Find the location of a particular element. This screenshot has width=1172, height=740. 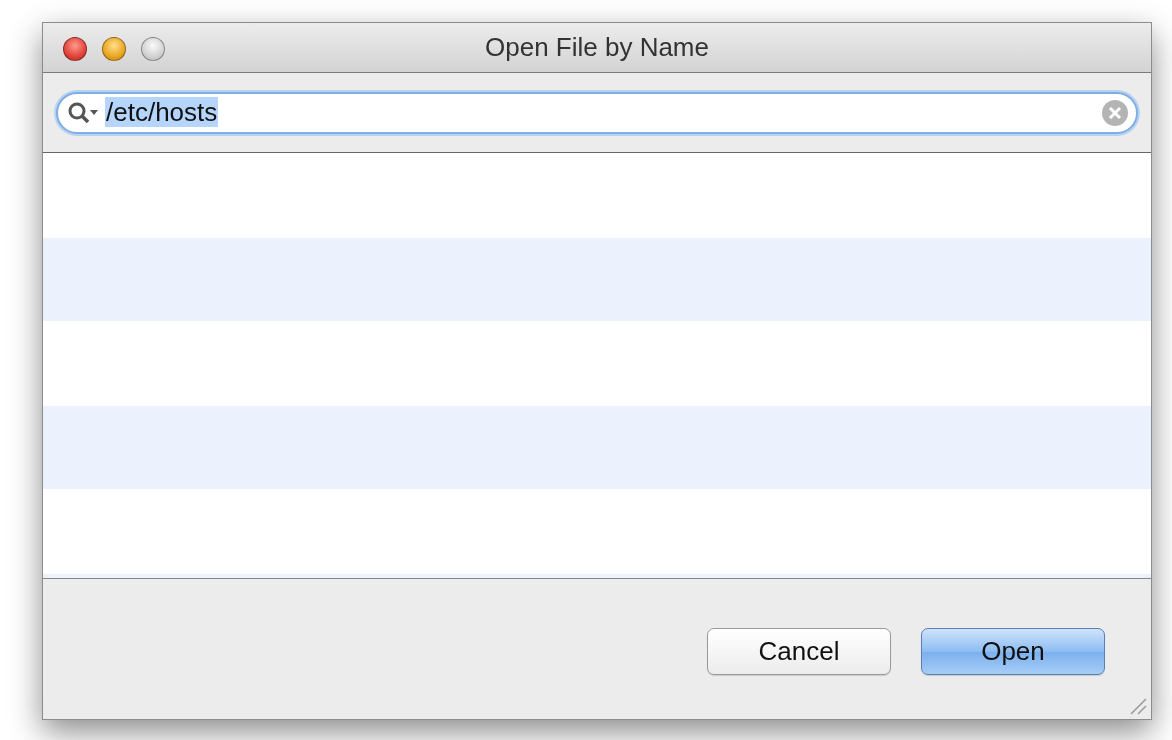

minimize-control-icon is located at coordinates (114, 49).